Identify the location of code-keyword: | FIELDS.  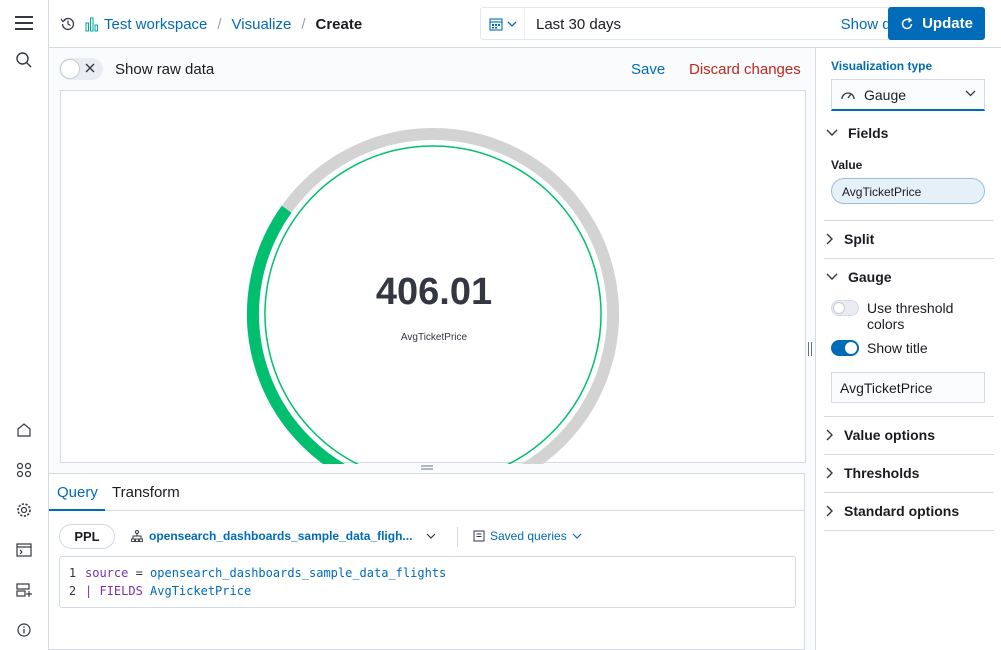
(114, 591).